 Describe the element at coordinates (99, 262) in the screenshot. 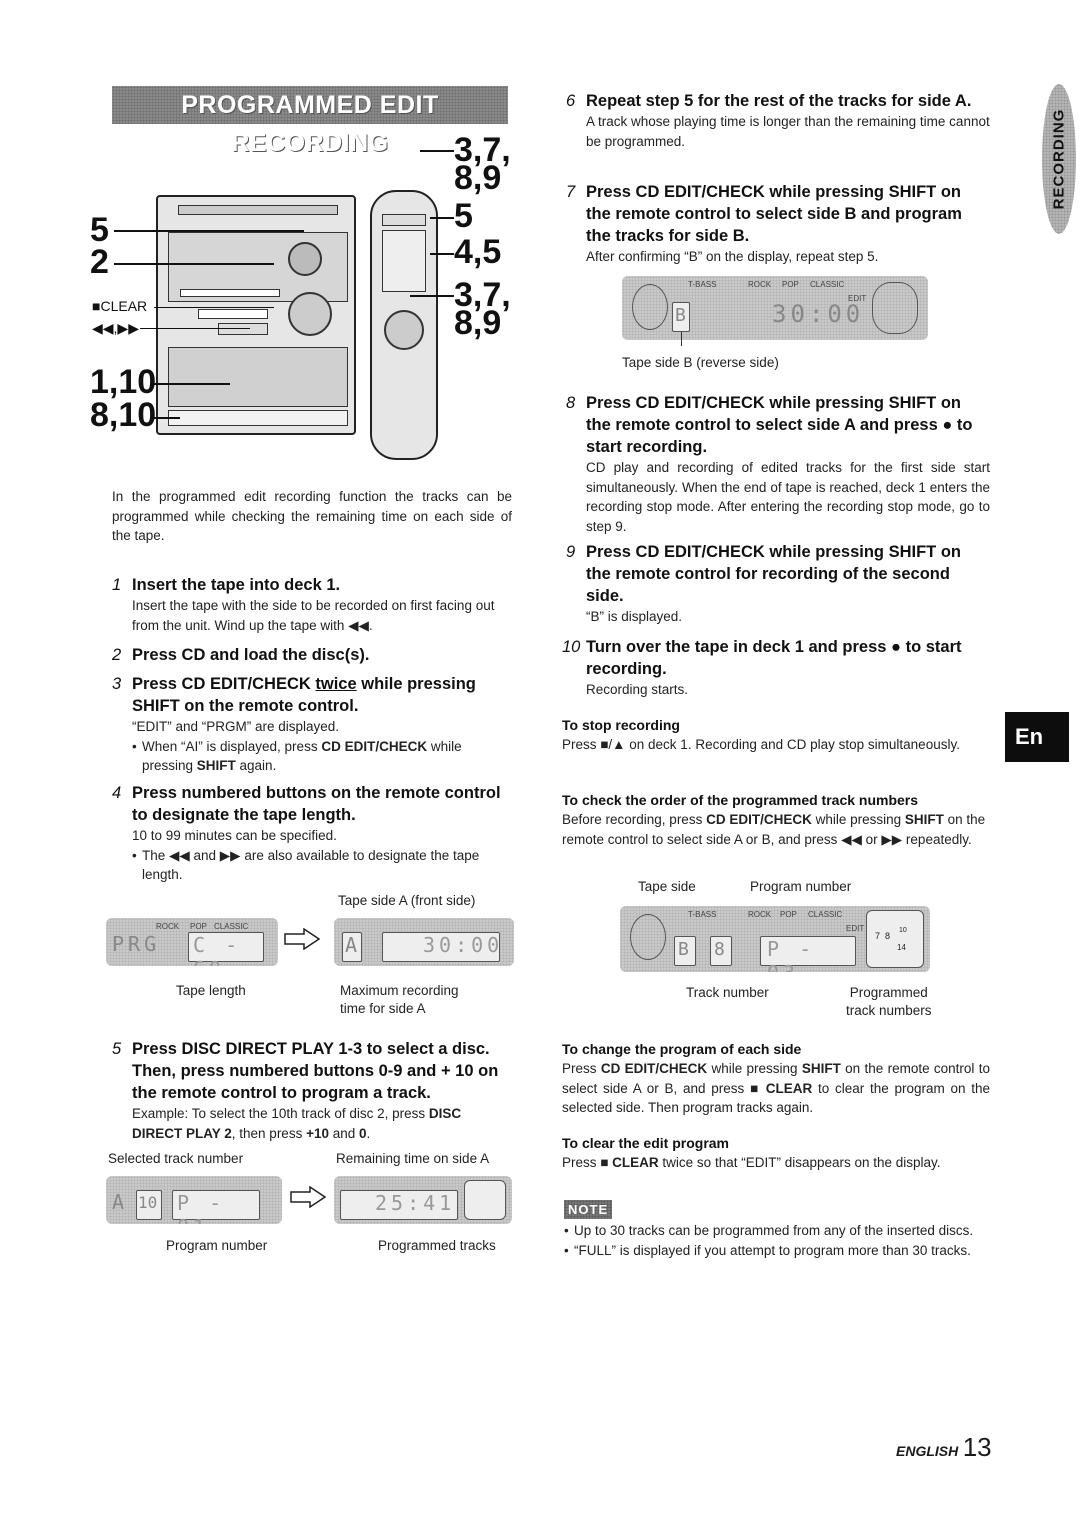

I see `callout-step-2: 2` at that location.